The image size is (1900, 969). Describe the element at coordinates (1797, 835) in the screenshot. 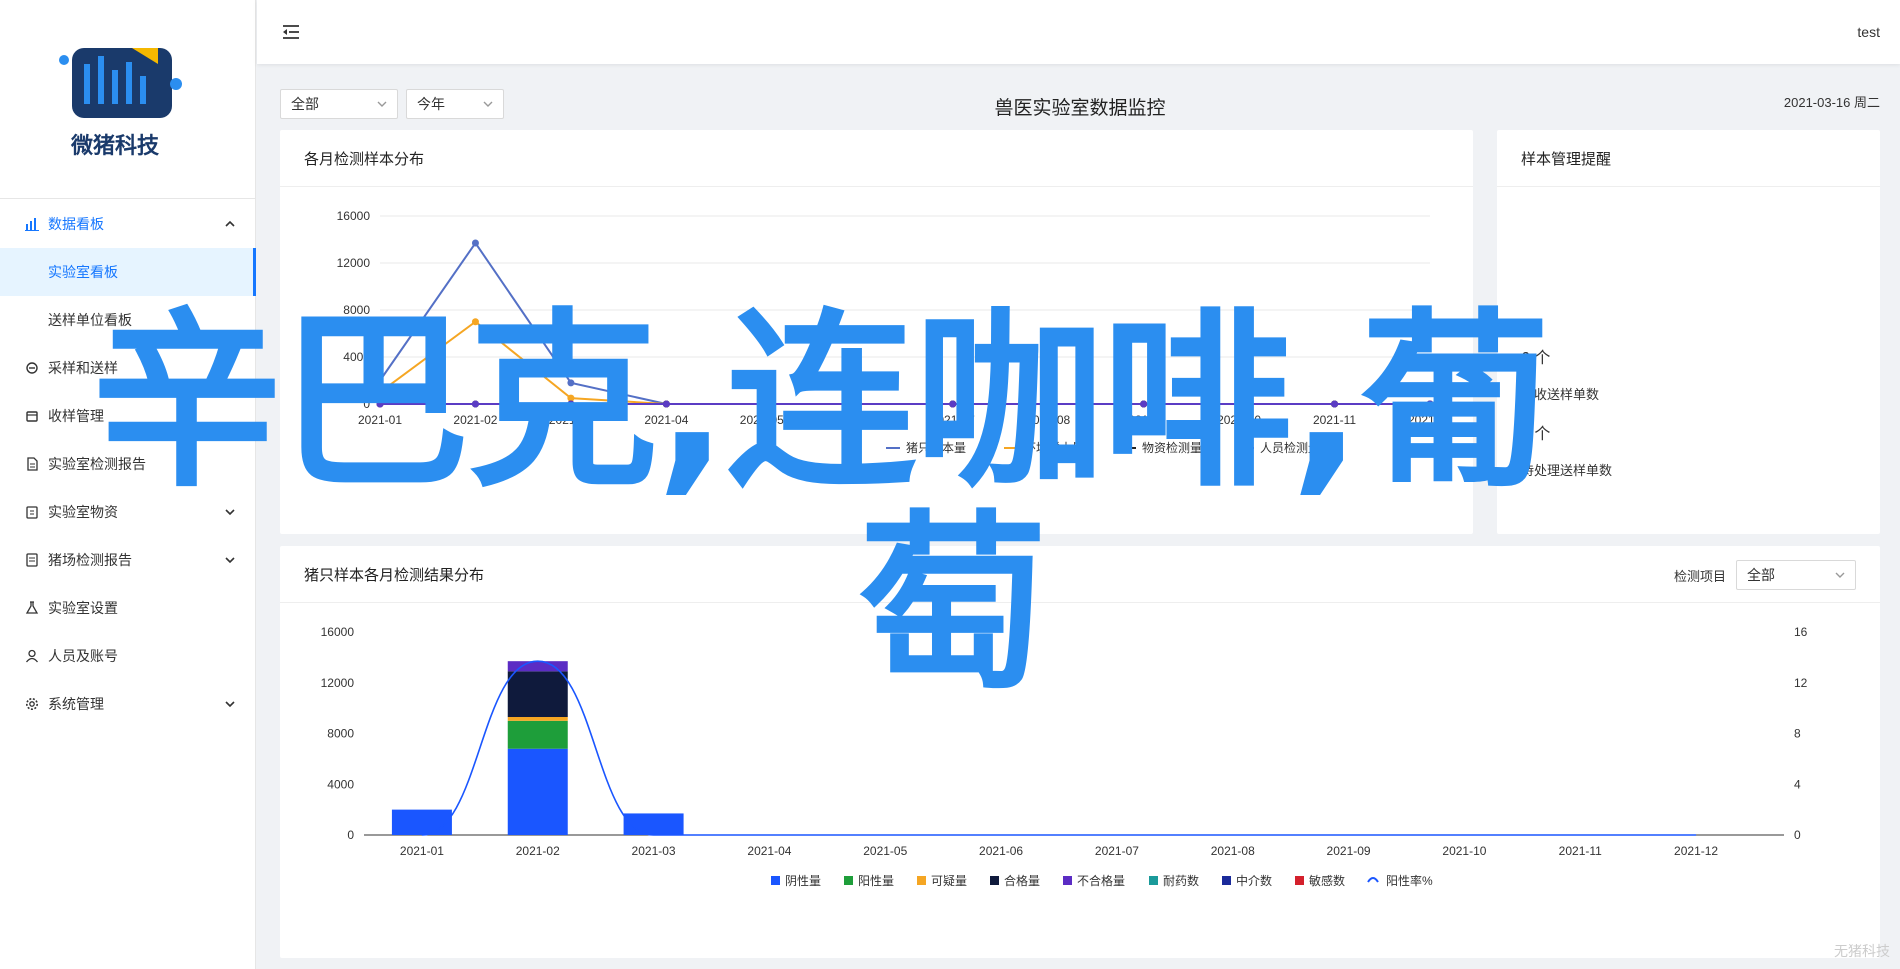

I see `y2-tick-label: 0` at that location.